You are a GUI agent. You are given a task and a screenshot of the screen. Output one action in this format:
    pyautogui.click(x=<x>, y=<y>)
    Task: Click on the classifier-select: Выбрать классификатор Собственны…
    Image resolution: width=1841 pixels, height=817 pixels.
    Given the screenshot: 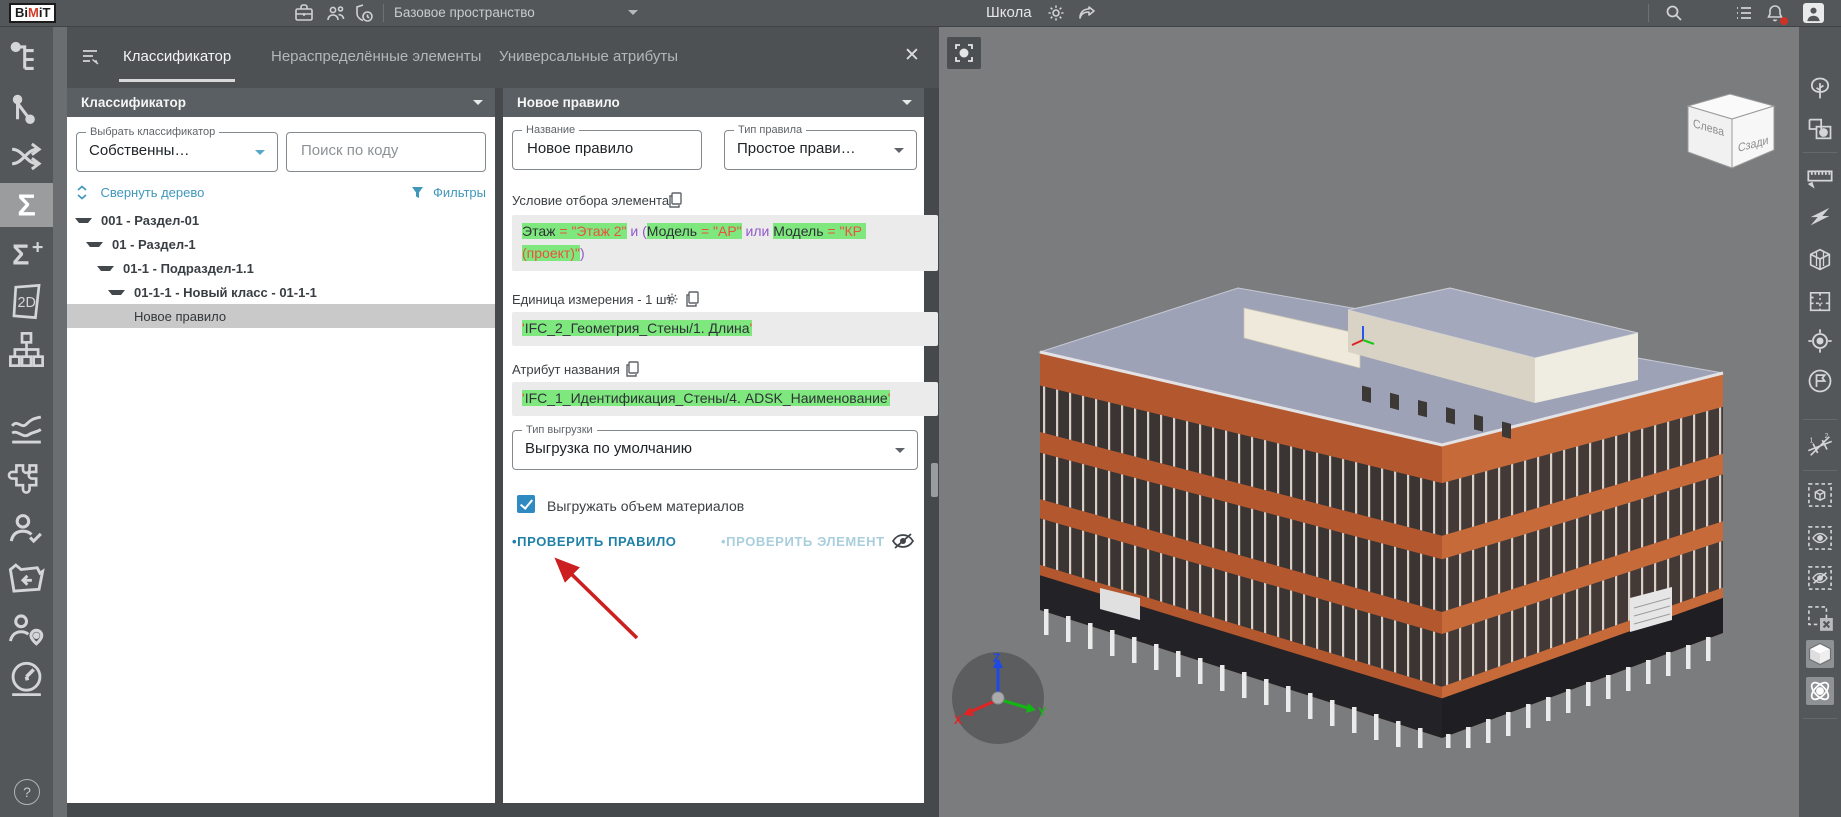 What is the action you would take?
    pyautogui.click(x=177, y=149)
    